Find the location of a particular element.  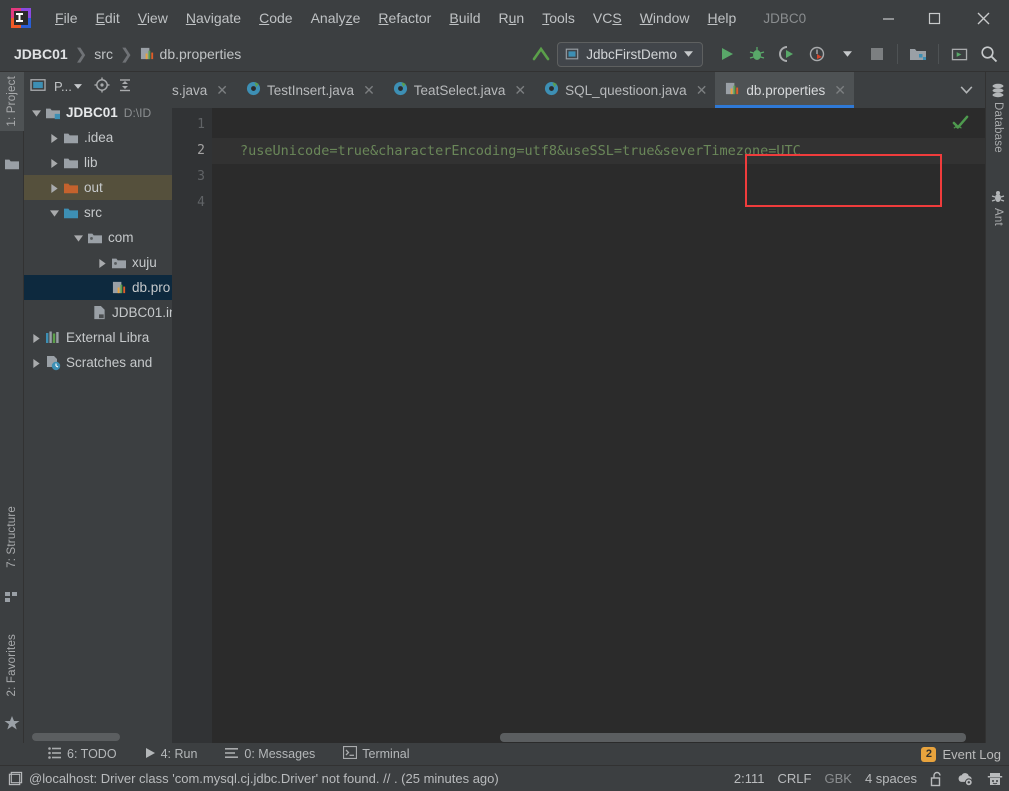

menu-tools: Tools is located at coordinates (558, 18).